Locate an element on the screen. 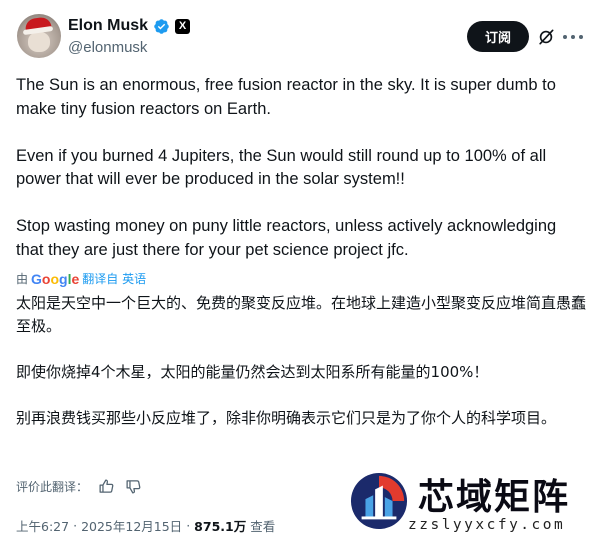  tweet-meta: 上午6:27 · 2025年12月15日 · 875.1万 查看 is located at coordinates (145, 525).